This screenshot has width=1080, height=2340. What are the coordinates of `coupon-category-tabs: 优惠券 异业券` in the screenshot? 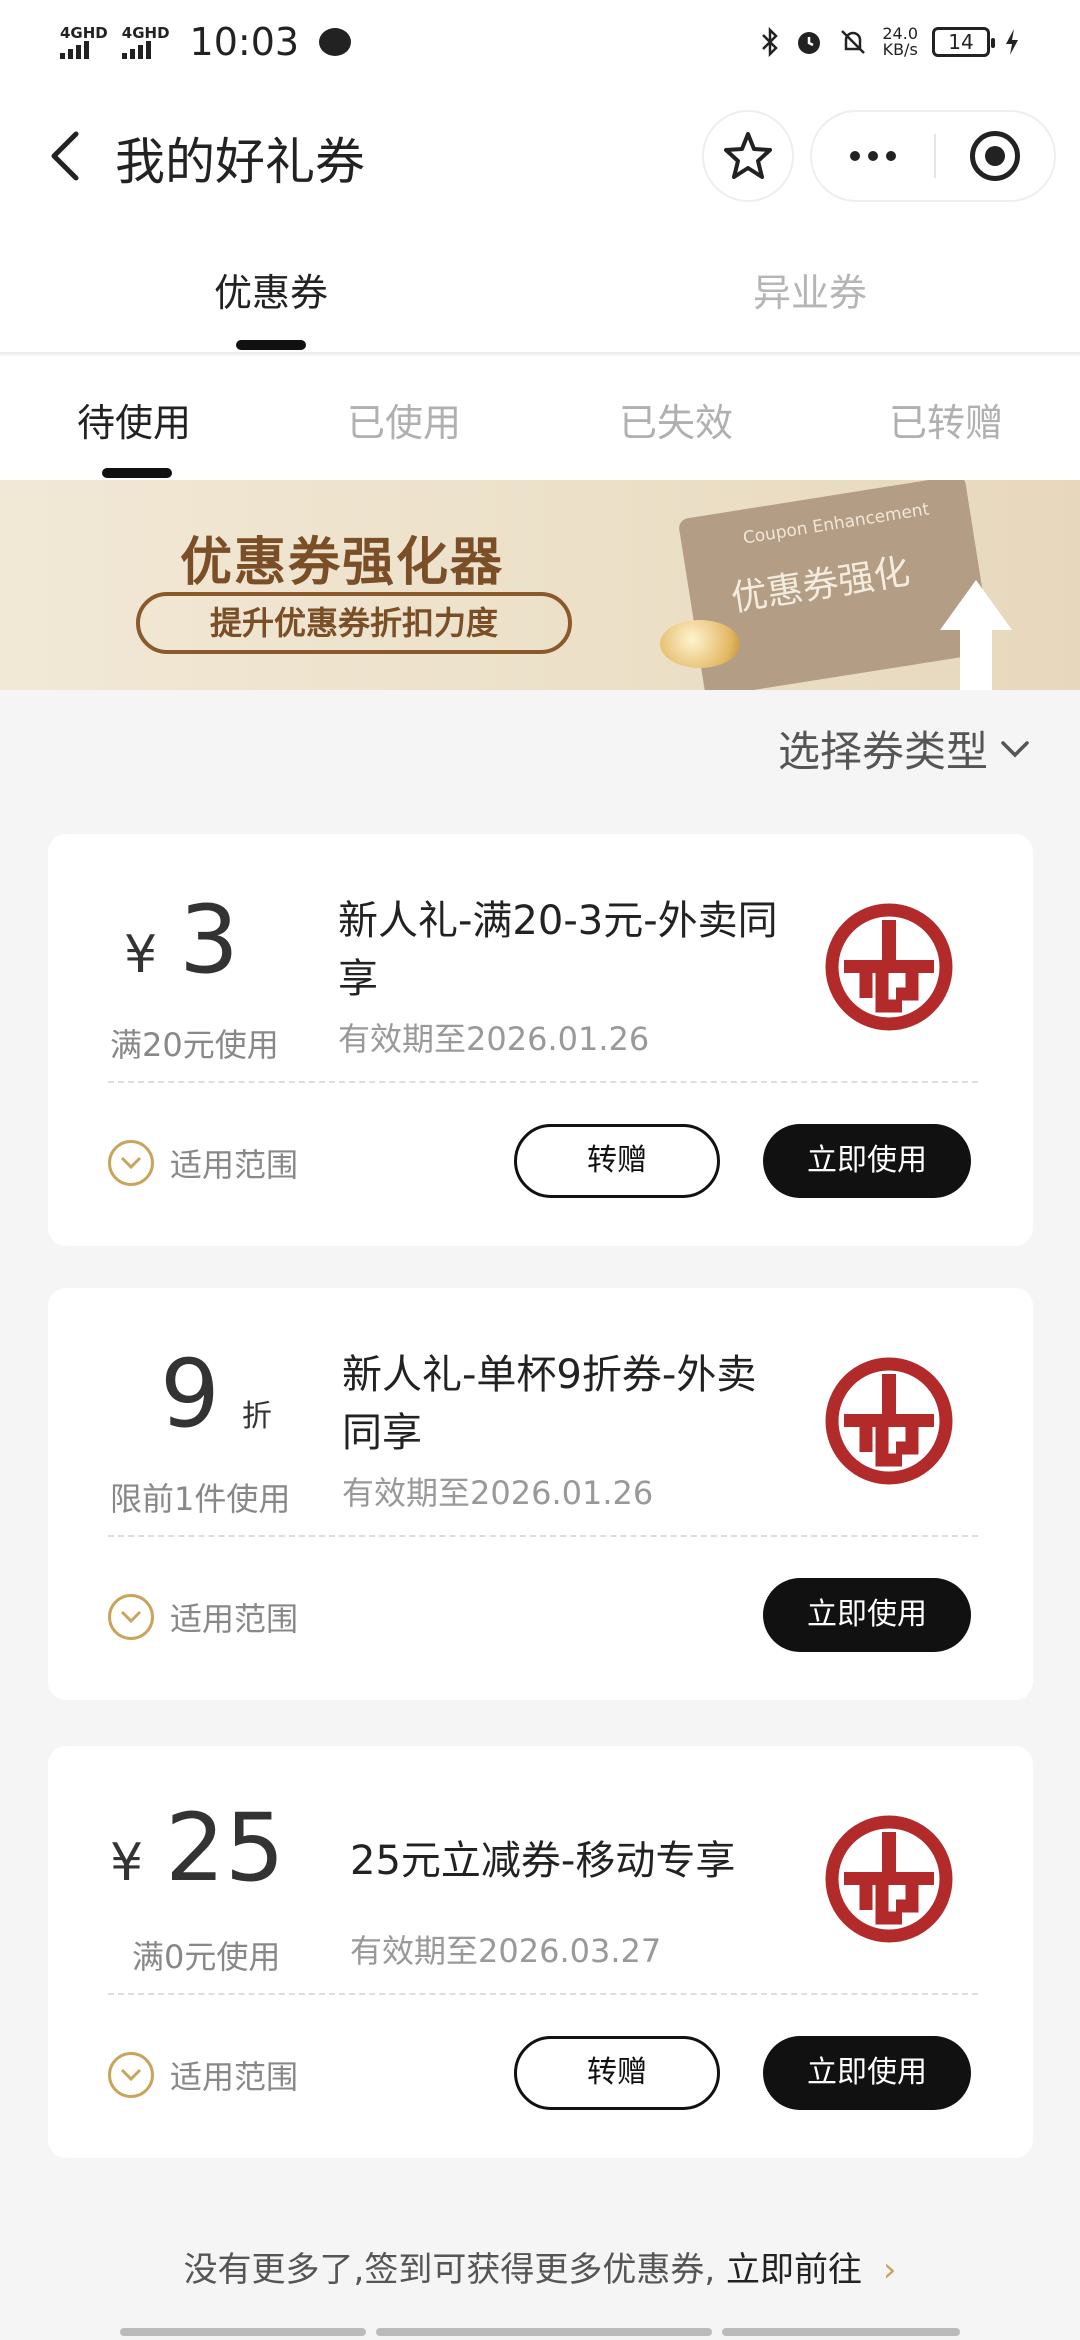 It's located at (540, 292).